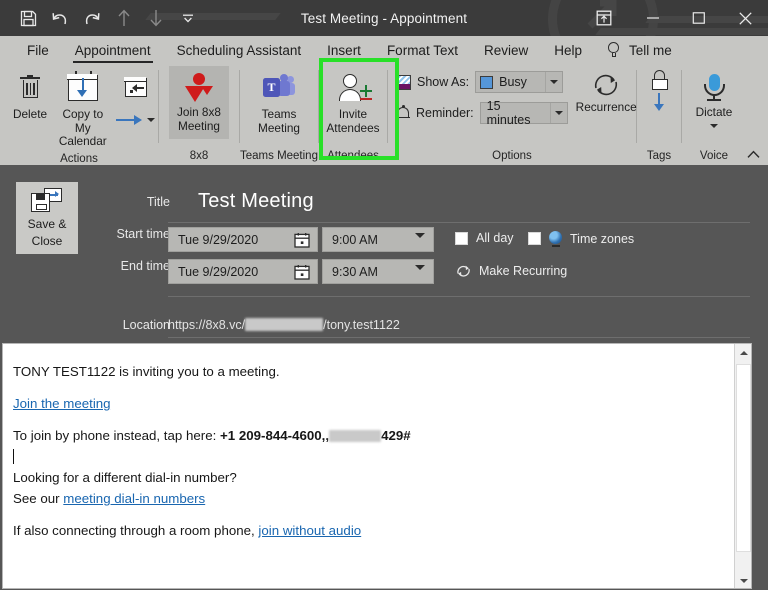 The height and width of the screenshot is (590, 768). What do you see at coordinates (487, 82) in the screenshot?
I see `busy-color-swatch` at bounding box center [487, 82].